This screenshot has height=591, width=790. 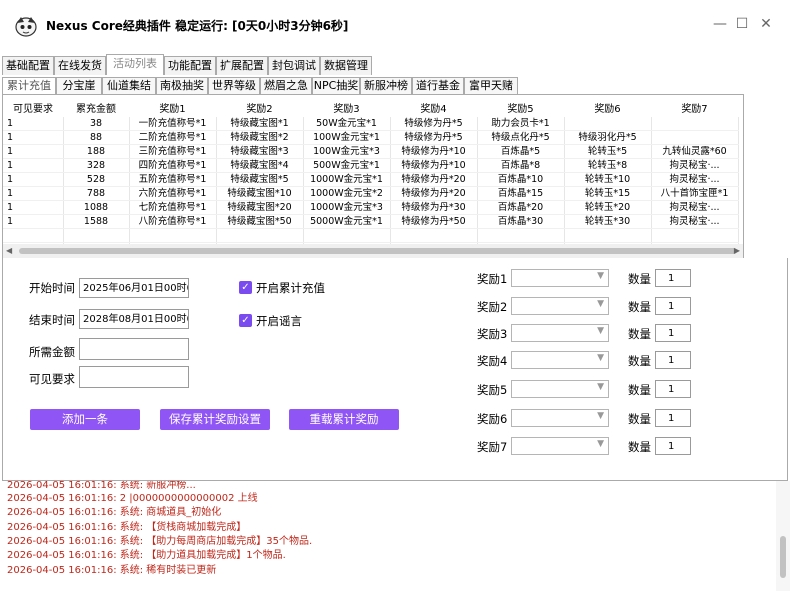 What do you see at coordinates (438, 85) in the screenshot?
I see `tab-daoxing-fund: 道行基金` at bounding box center [438, 85].